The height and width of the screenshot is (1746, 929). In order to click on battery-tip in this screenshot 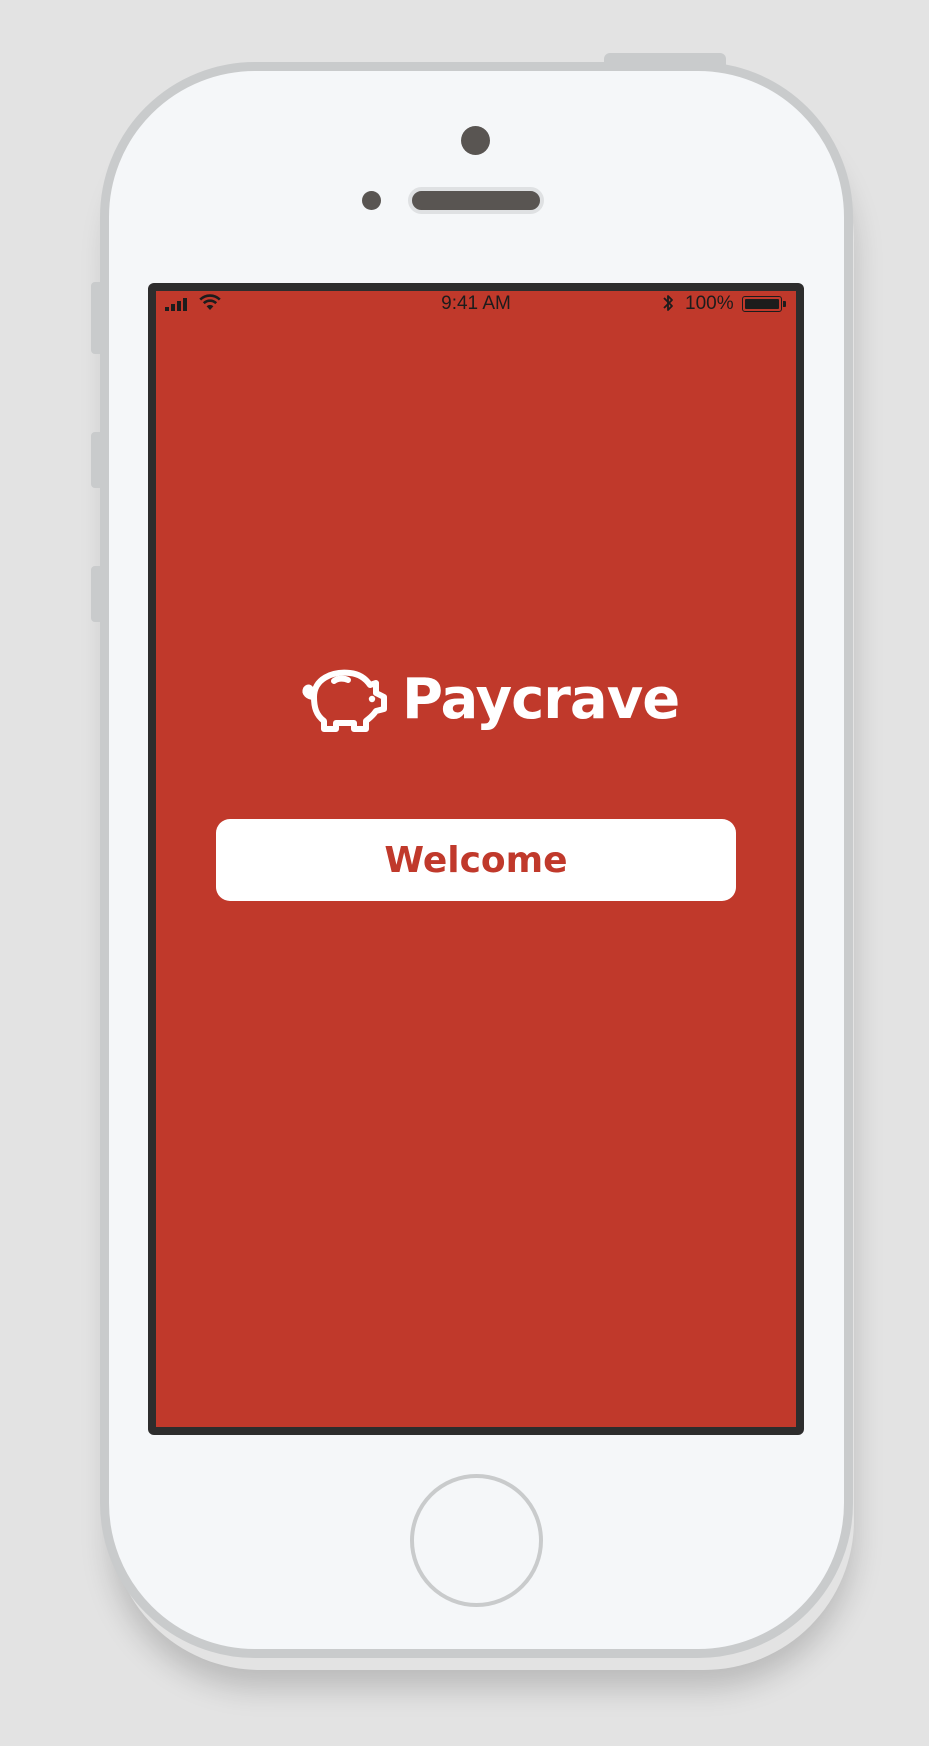, I will do `click(784, 304)`.